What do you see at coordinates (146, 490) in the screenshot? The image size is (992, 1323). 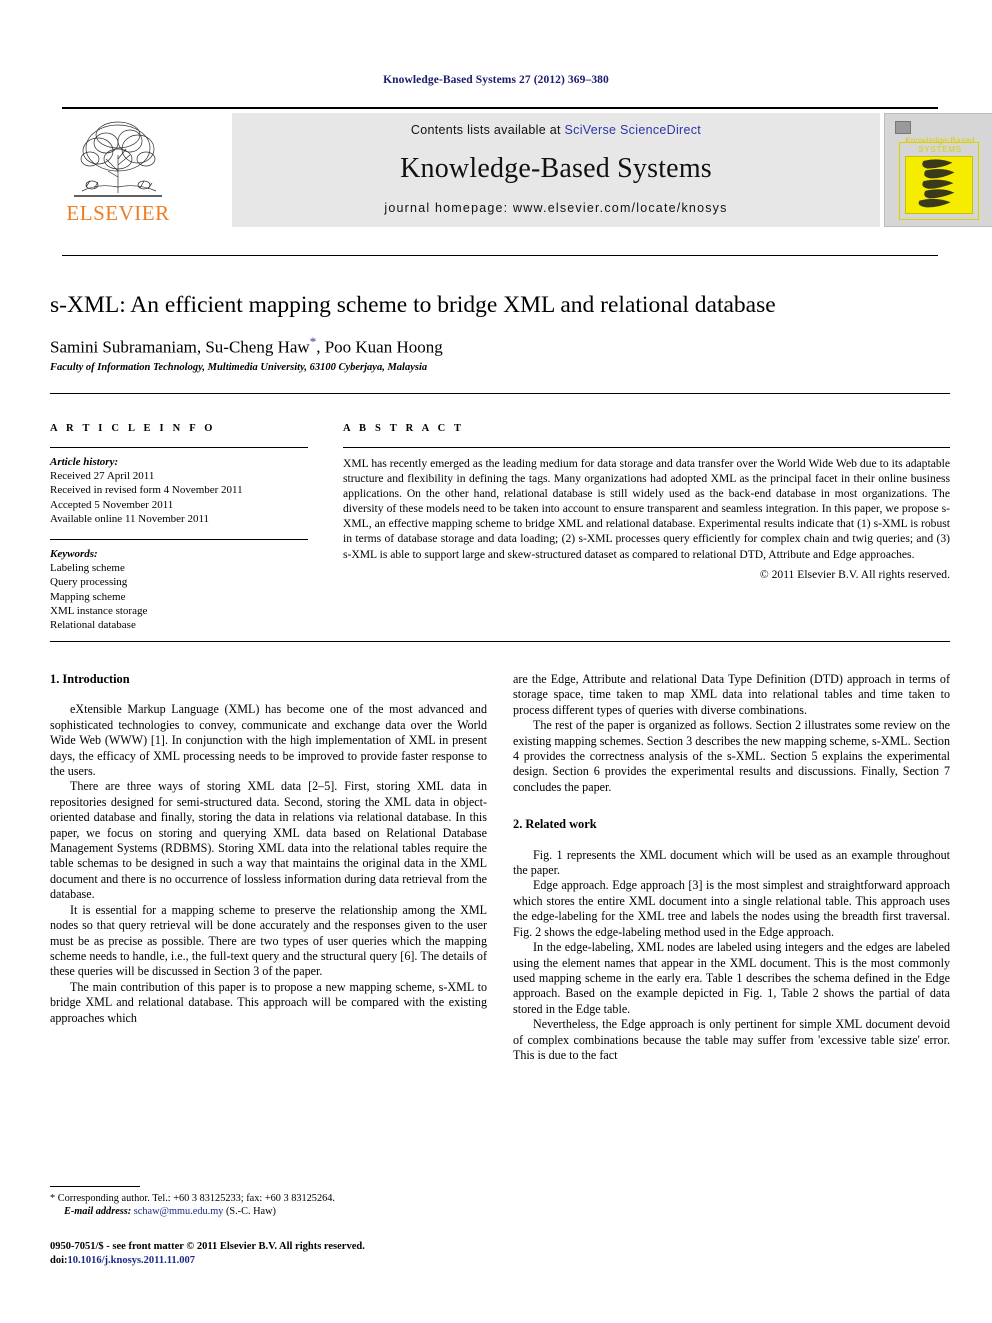 I see `history-item: Received in revised form 4 November 2011` at bounding box center [146, 490].